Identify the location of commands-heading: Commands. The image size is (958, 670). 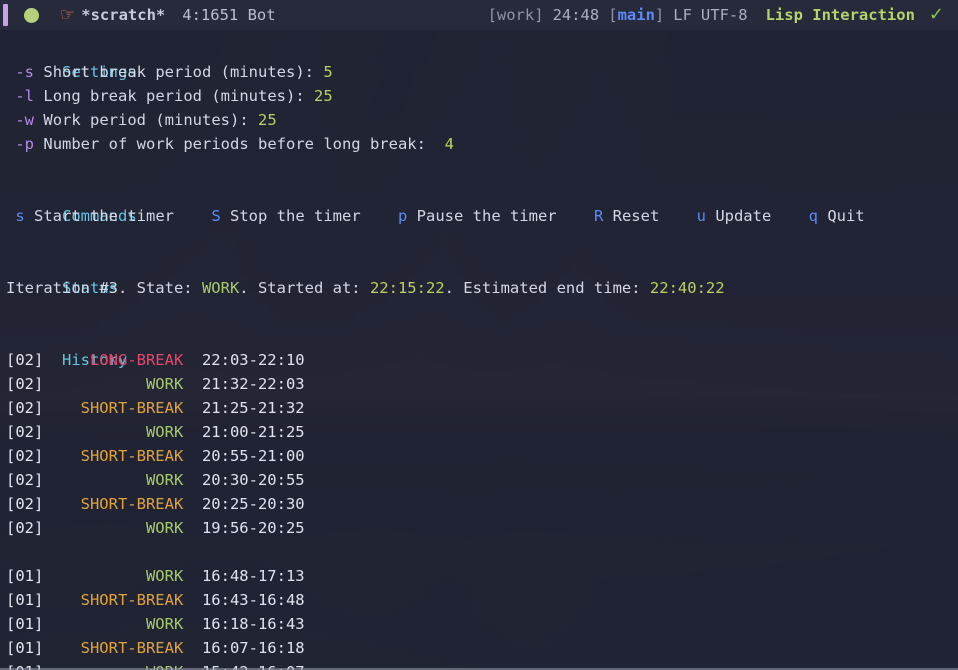
(99, 216).